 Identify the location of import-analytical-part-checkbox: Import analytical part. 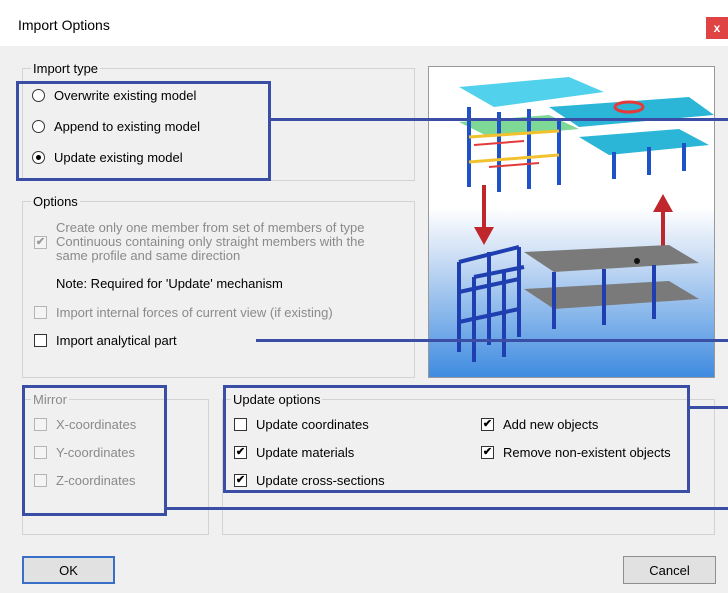
(105, 340).